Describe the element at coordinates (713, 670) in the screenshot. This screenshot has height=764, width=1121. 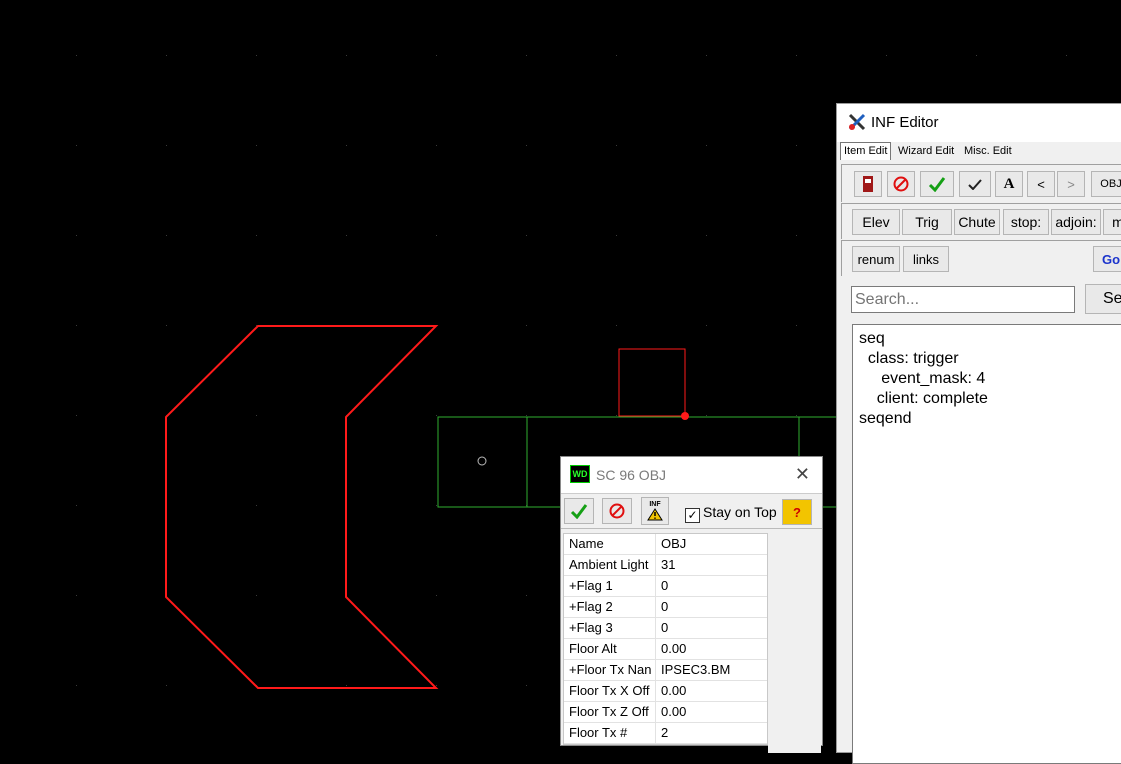
I see `property-value: IPSEC3.BM` at that location.